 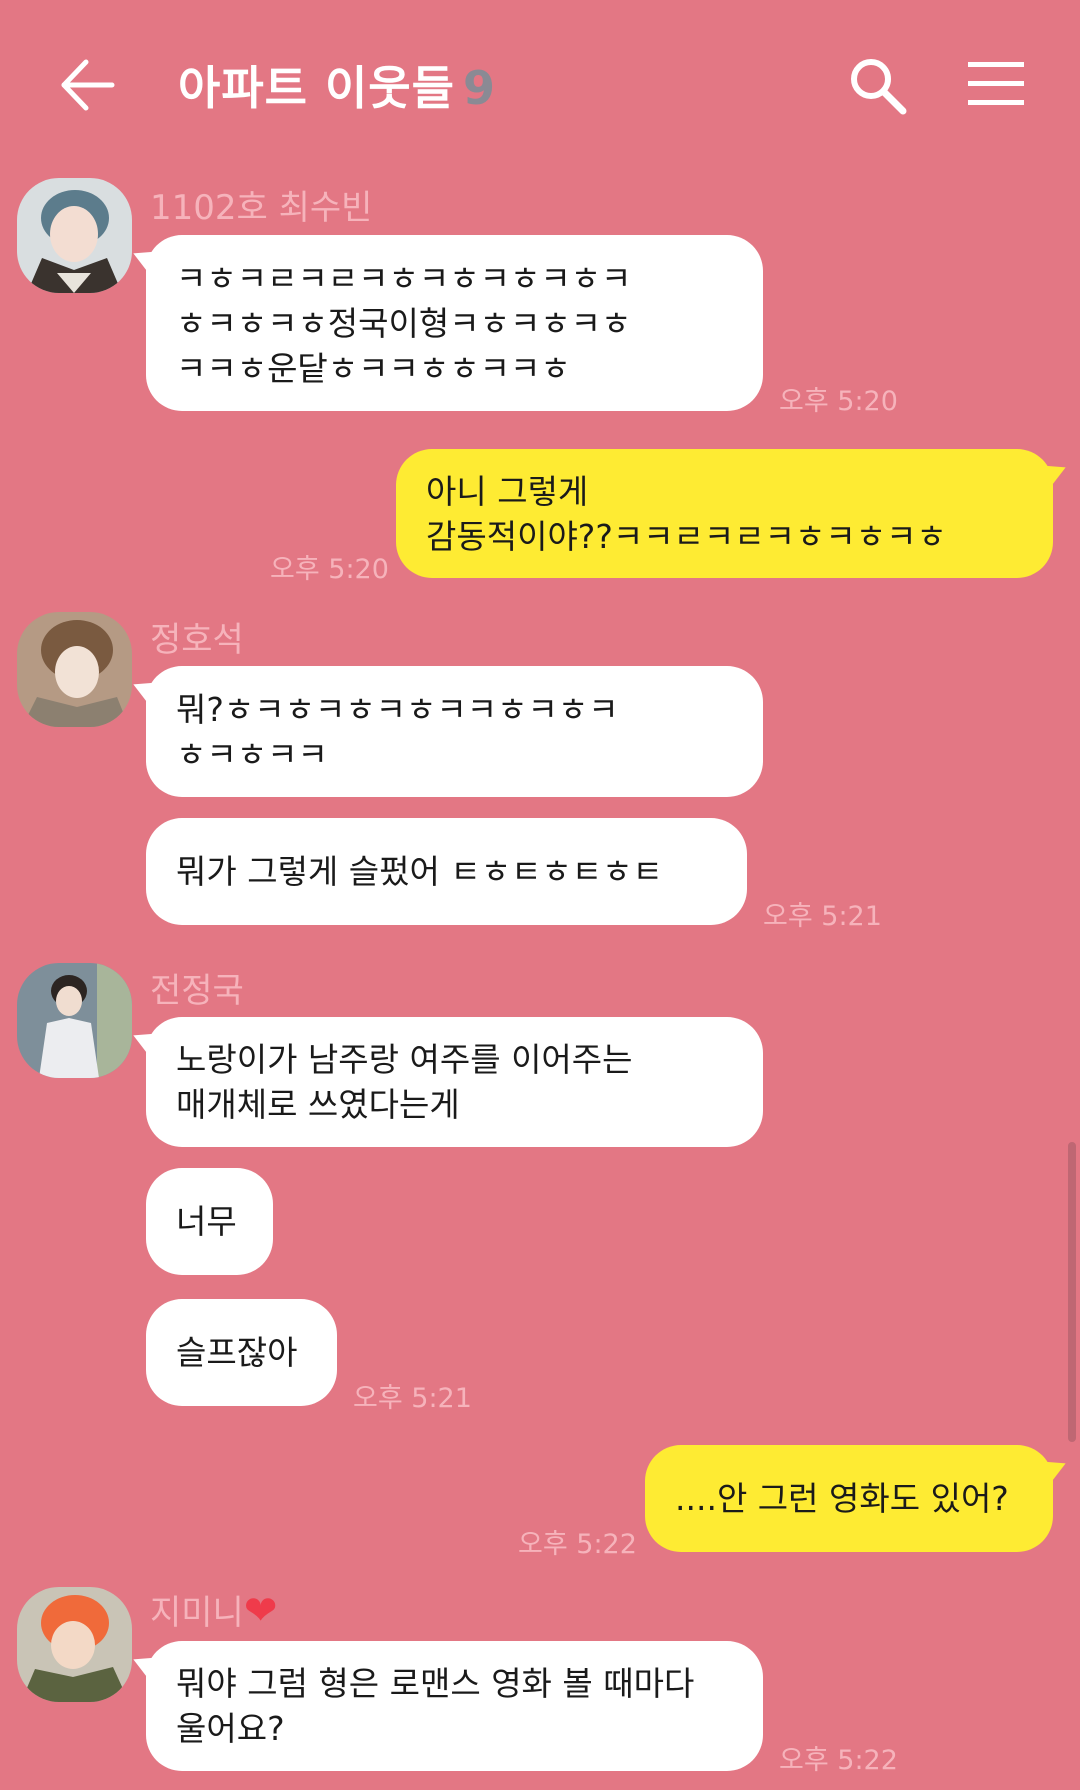 What do you see at coordinates (316, 88) in the screenshot?
I see `chat-room-name: 아파트 이웃들` at bounding box center [316, 88].